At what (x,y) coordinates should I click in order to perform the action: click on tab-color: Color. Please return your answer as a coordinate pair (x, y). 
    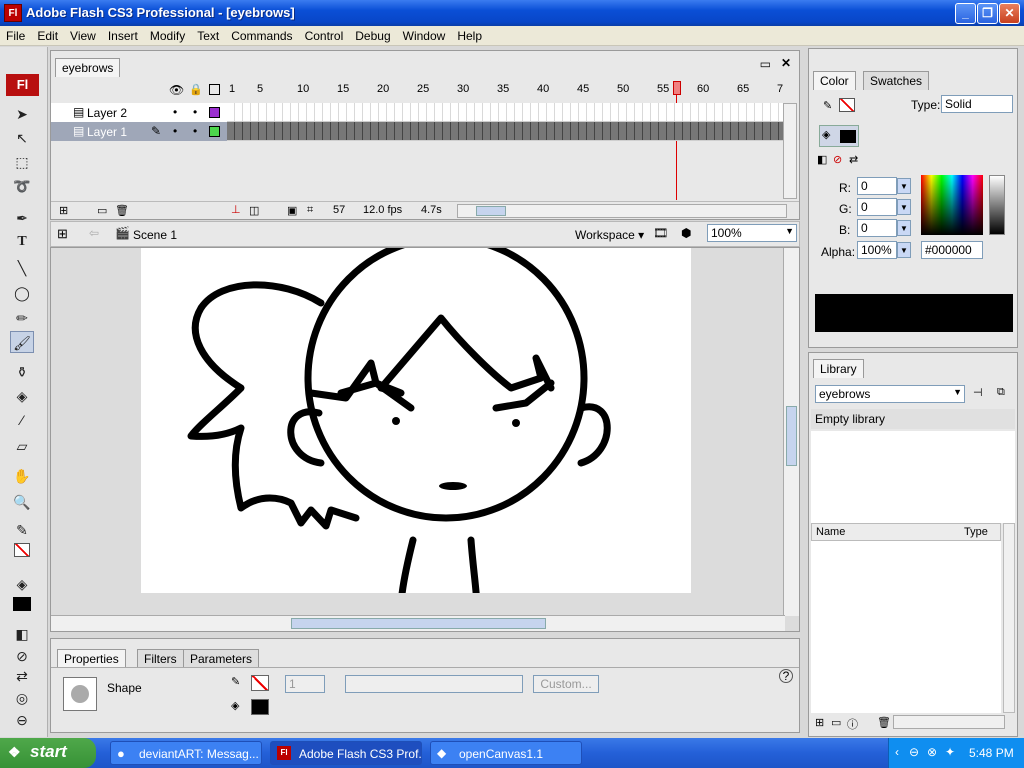
    Looking at the image, I should click on (834, 80).